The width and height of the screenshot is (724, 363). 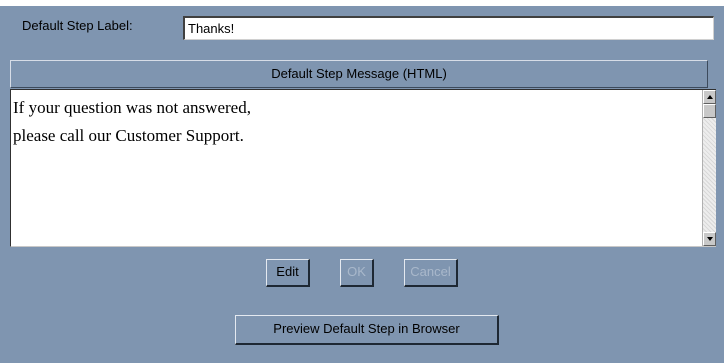 I want to click on arrow-down-icon, so click(x=710, y=239).